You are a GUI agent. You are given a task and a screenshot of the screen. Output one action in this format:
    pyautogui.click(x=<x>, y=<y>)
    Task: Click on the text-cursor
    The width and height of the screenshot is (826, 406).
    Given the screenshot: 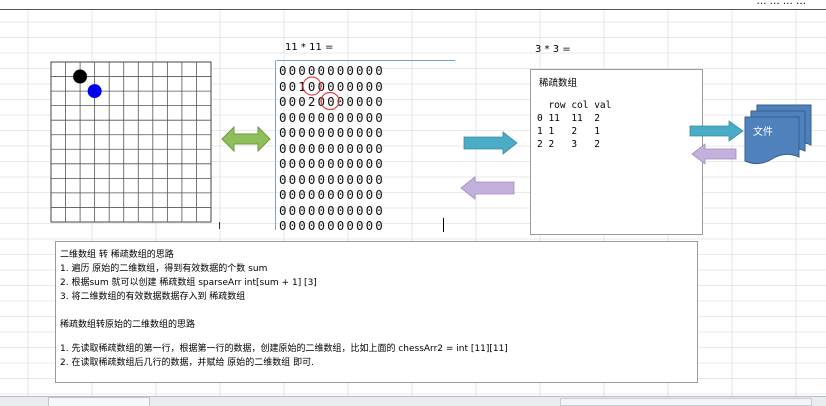 What is the action you would take?
    pyautogui.click(x=443, y=225)
    